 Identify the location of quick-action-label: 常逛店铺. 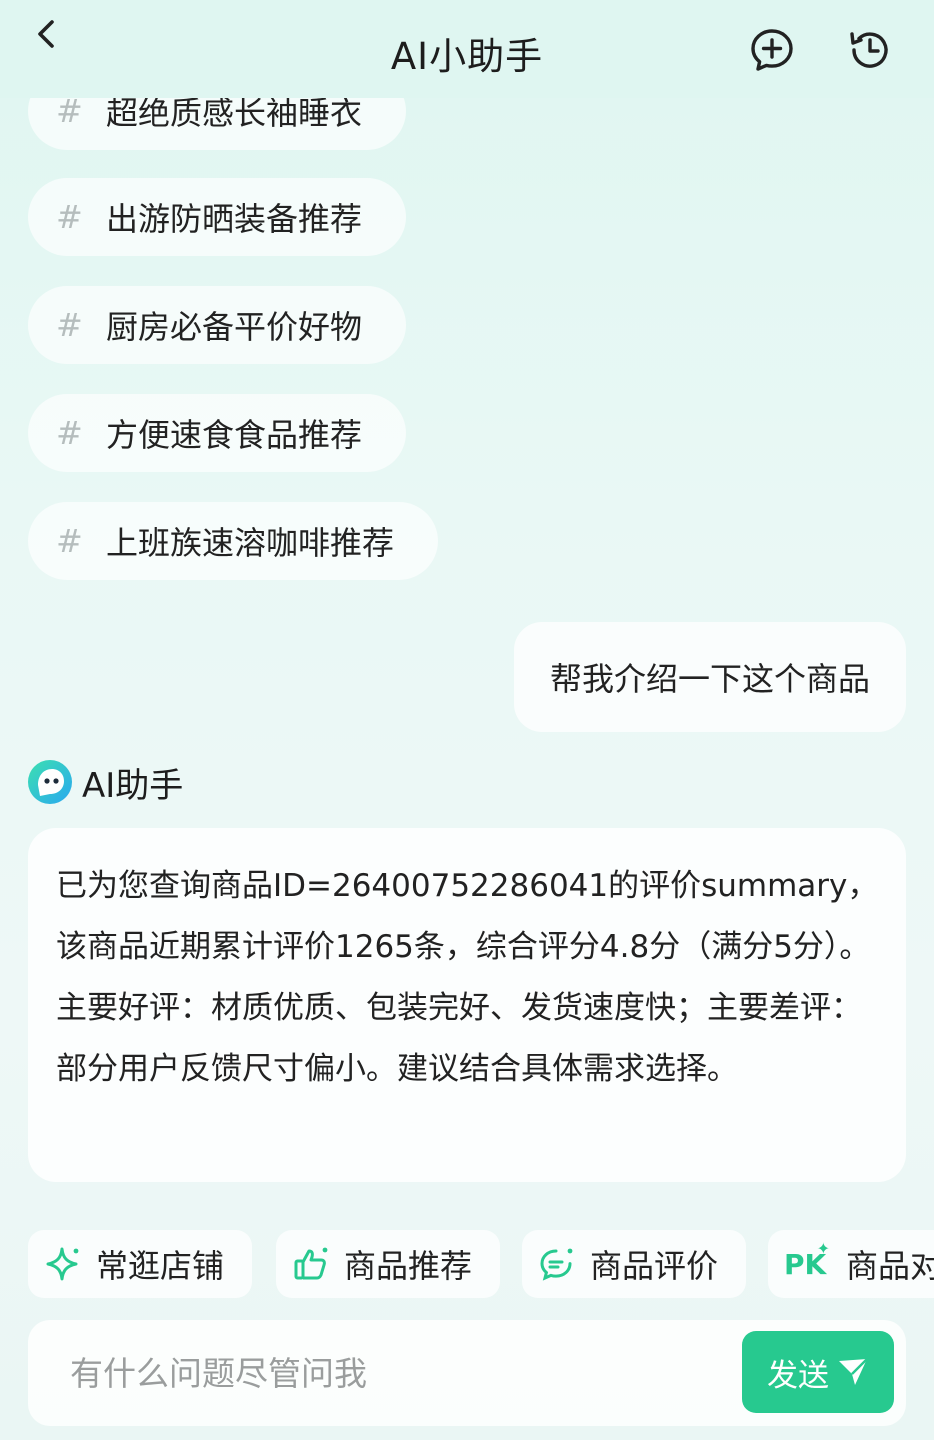
(160, 1266).